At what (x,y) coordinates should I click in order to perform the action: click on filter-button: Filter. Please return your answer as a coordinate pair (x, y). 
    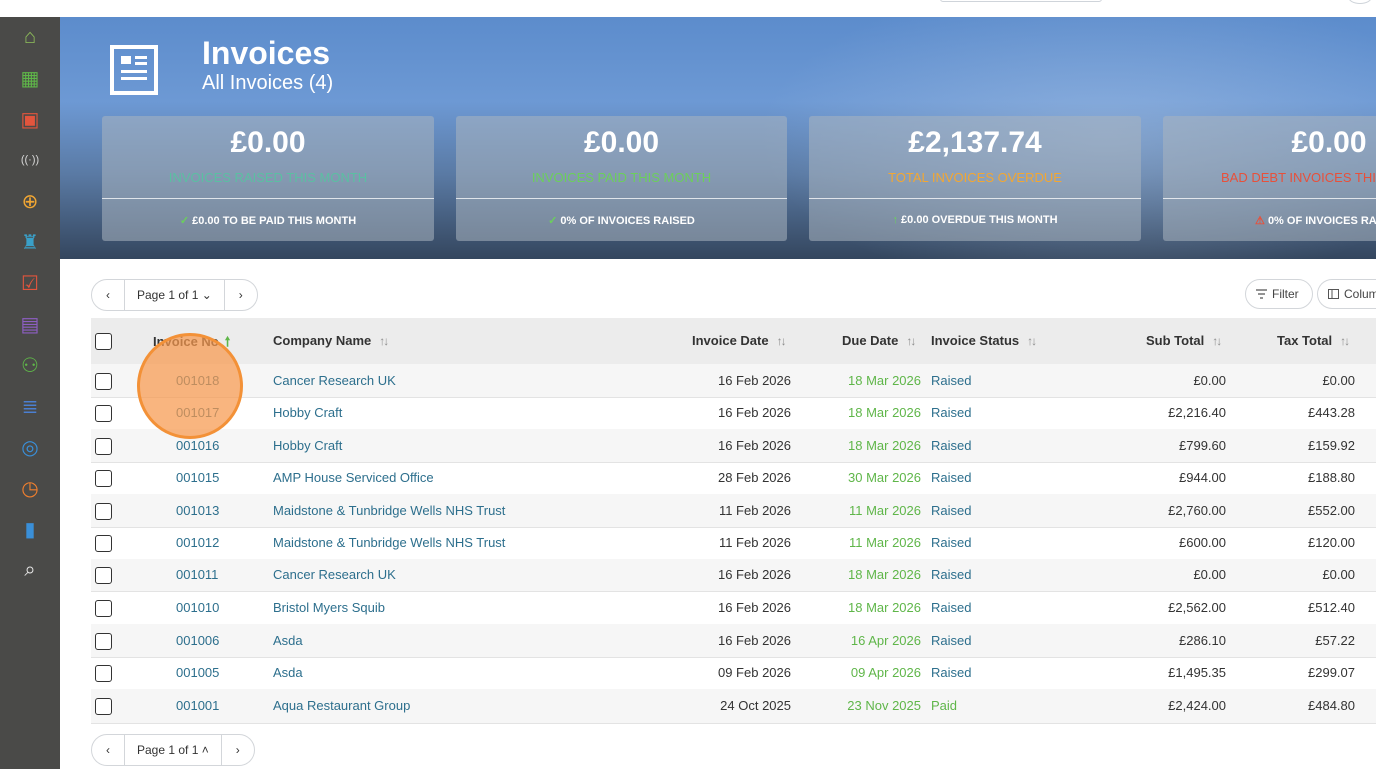
    Looking at the image, I should click on (1279, 294).